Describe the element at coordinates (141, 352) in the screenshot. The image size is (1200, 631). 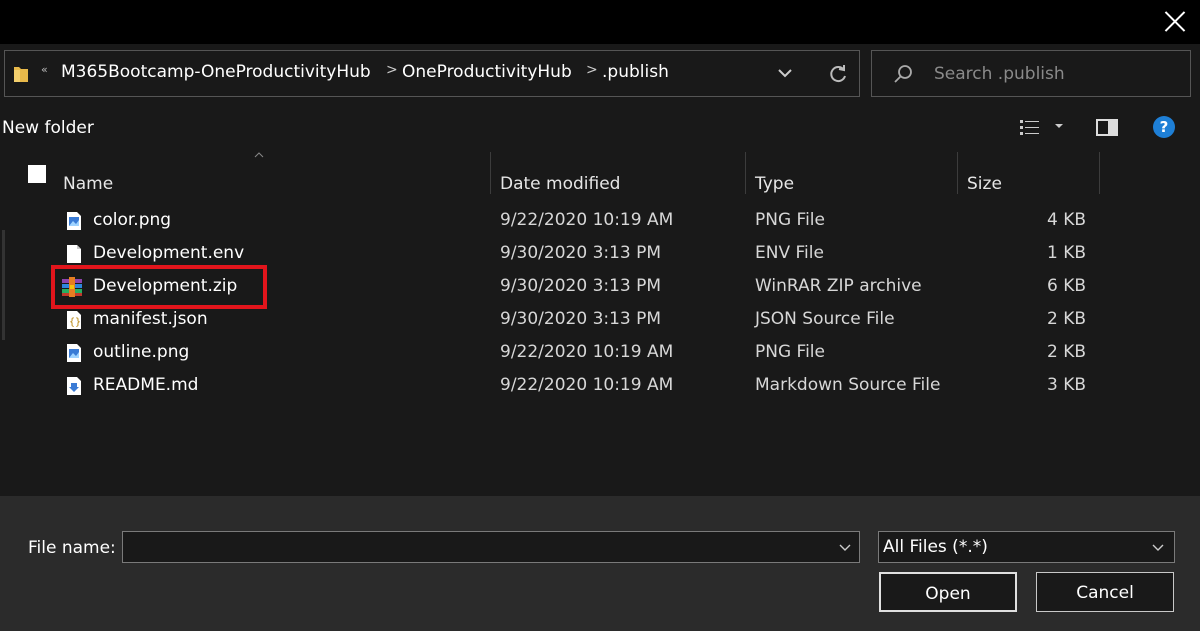
I see `file-name: outline.png` at that location.